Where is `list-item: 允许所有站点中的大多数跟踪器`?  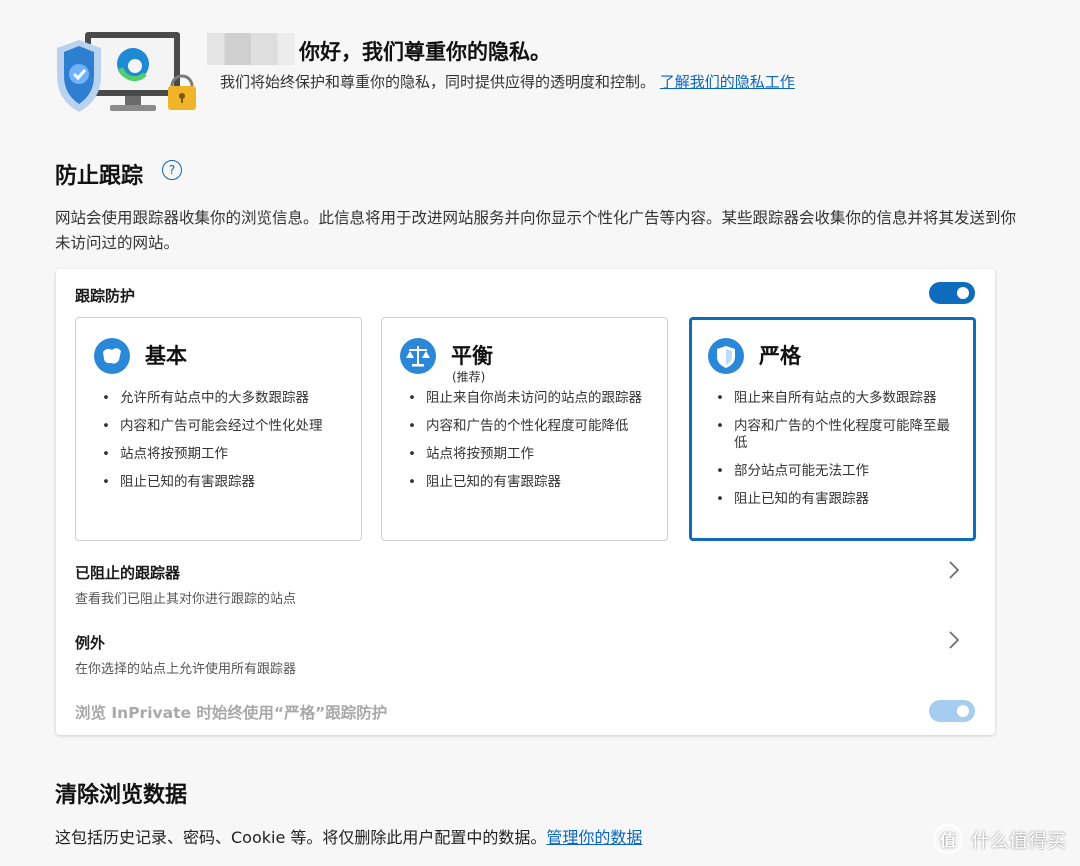 list-item: 允许所有站点中的大多数跟踪器 is located at coordinates (222, 398).